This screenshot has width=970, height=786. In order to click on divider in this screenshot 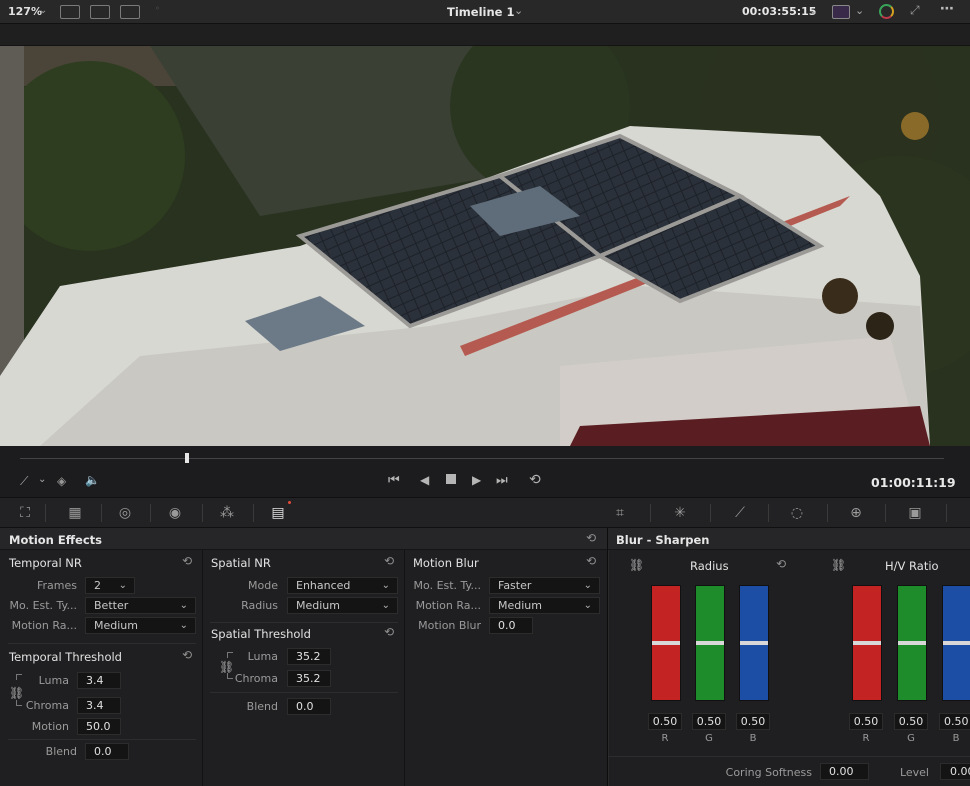, I will do `click(789, 756)`.